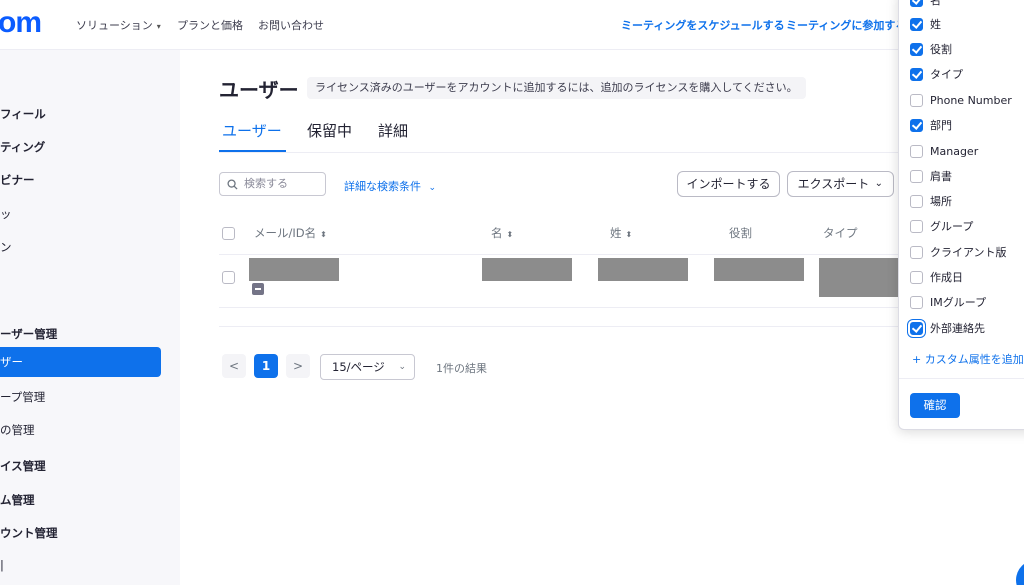  I want to click on add-custom-attribute-link: + カスタム属性を追加, so click(968, 359).